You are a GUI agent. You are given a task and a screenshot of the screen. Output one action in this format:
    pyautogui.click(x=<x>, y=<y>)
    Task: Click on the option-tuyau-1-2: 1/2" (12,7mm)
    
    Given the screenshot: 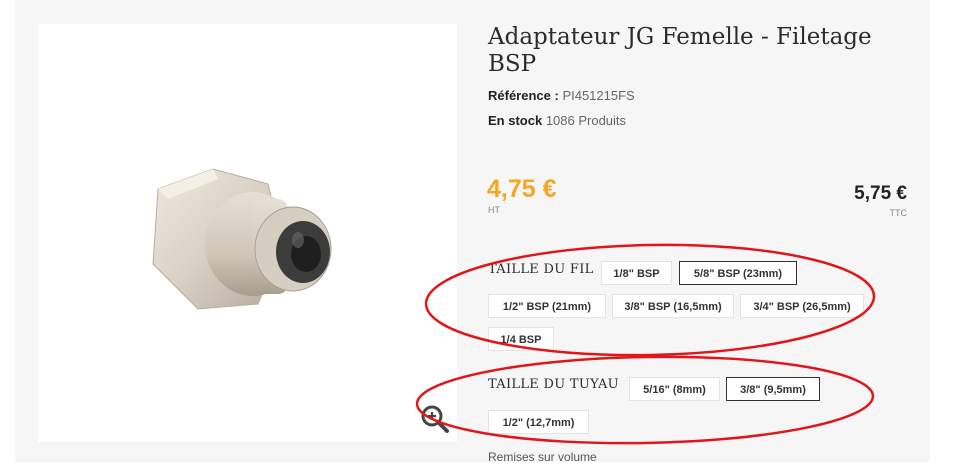 What is the action you would take?
    pyautogui.click(x=538, y=422)
    